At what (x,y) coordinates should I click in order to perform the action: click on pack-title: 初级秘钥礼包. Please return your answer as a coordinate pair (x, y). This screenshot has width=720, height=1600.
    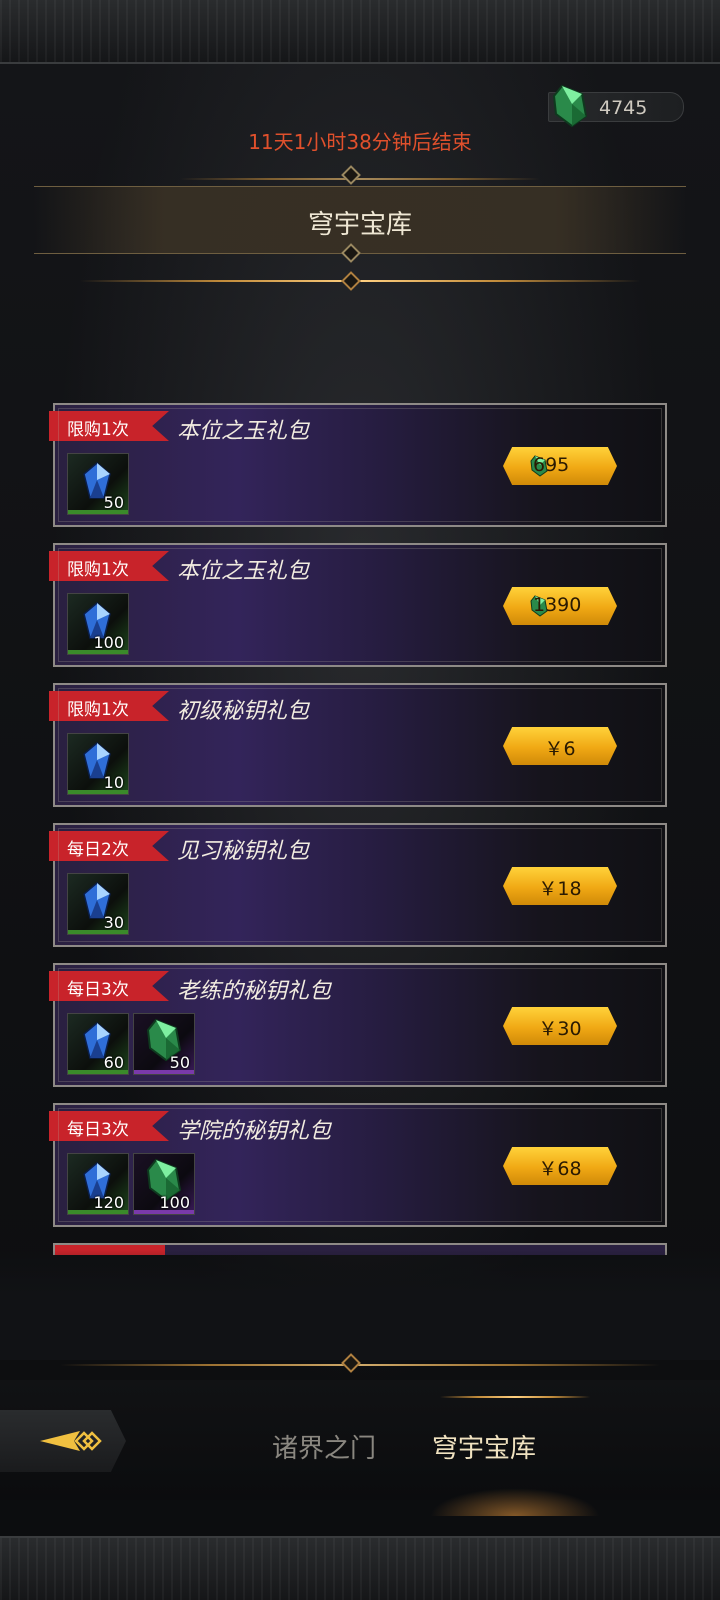
    Looking at the image, I should click on (243, 711).